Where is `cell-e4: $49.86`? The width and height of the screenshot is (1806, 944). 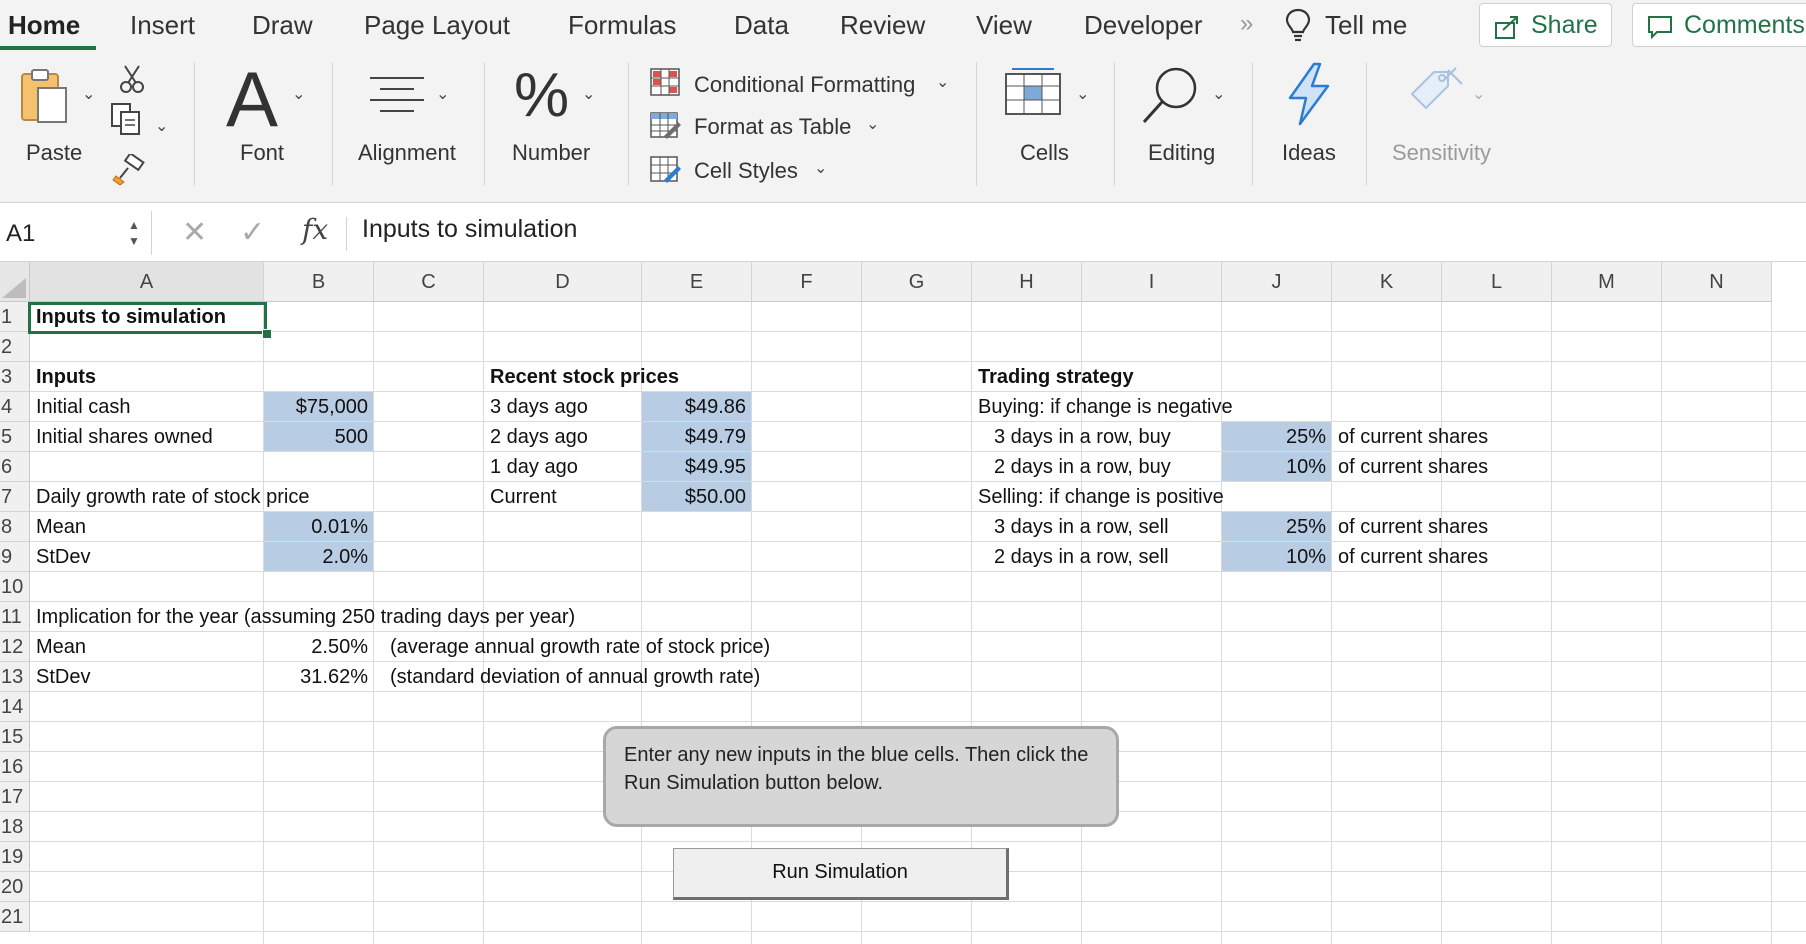
cell-e4: $49.86 is located at coordinates (694, 407).